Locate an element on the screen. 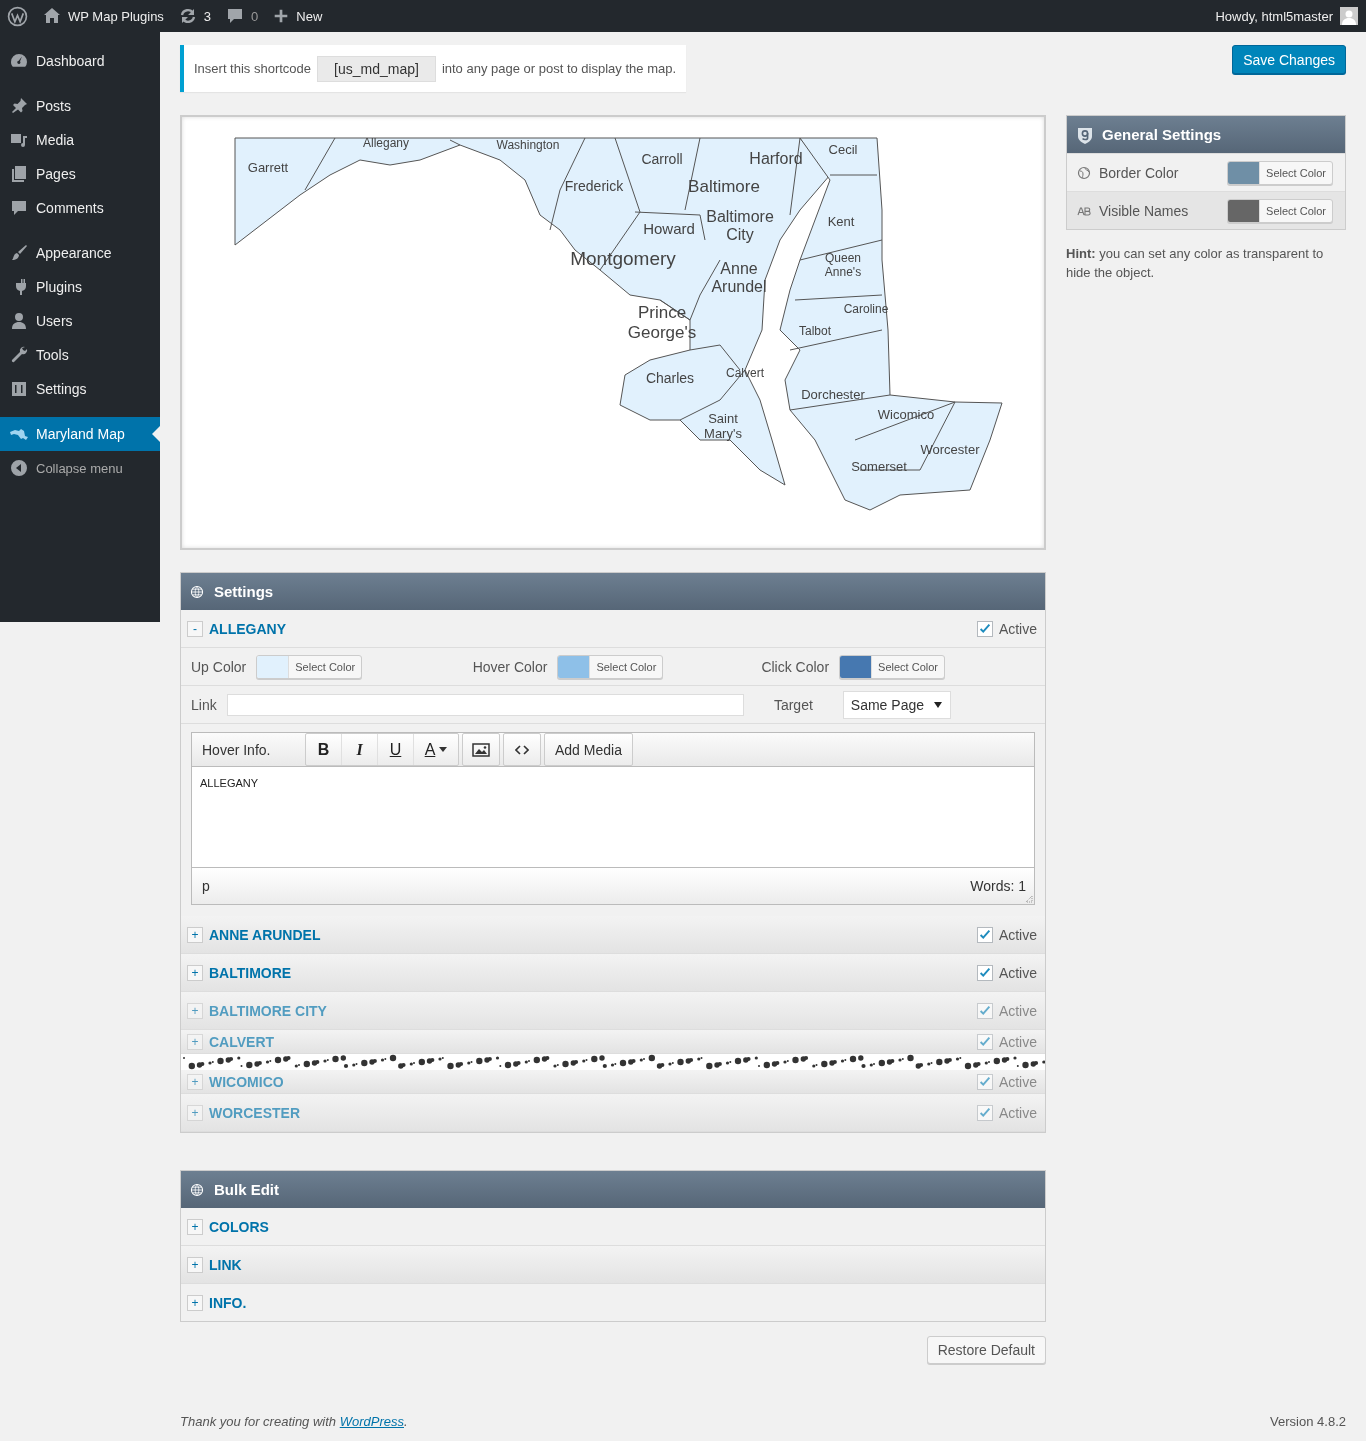 Image resolution: width=1366 pixels, height=1441 pixels. home-icon is located at coordinates (52, 16).